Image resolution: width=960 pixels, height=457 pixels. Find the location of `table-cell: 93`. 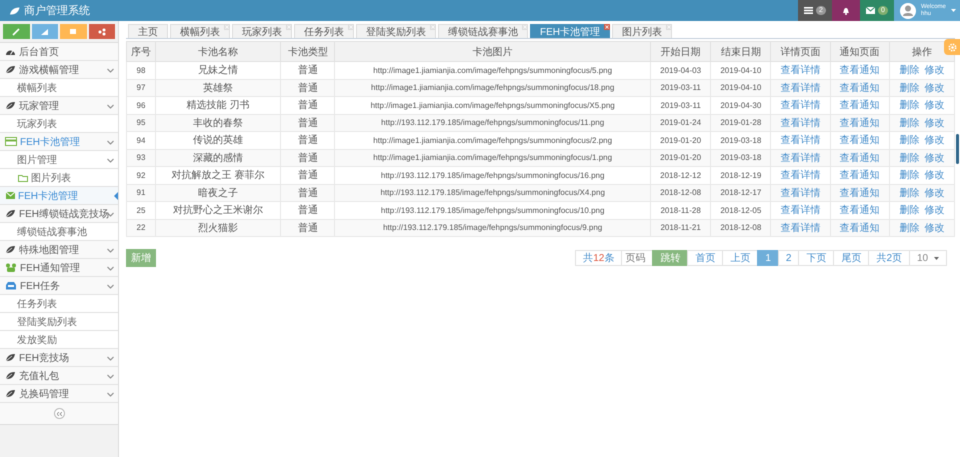

table-cell: 93 is located at coordinates (141, 157).